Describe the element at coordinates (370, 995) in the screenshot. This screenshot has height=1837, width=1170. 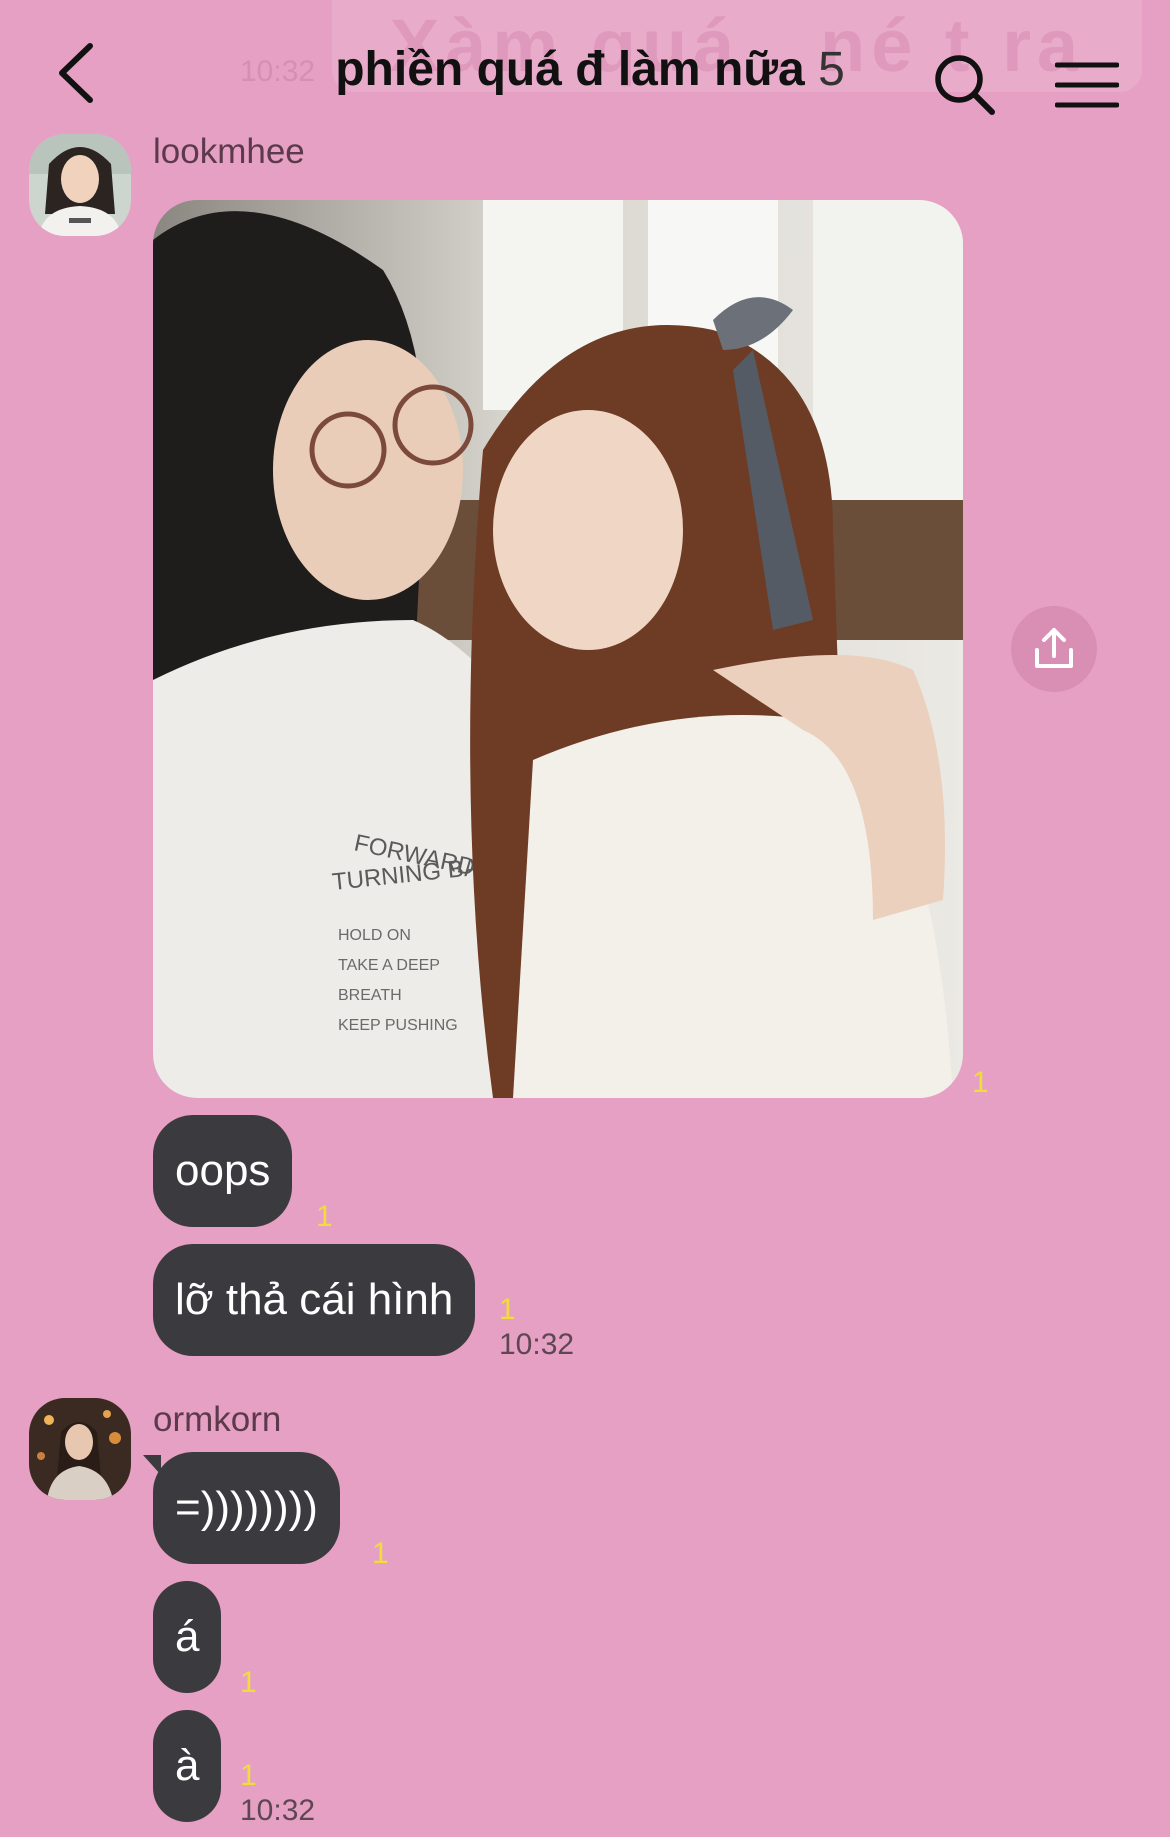
I see `svg-text: BREATH` at that location.